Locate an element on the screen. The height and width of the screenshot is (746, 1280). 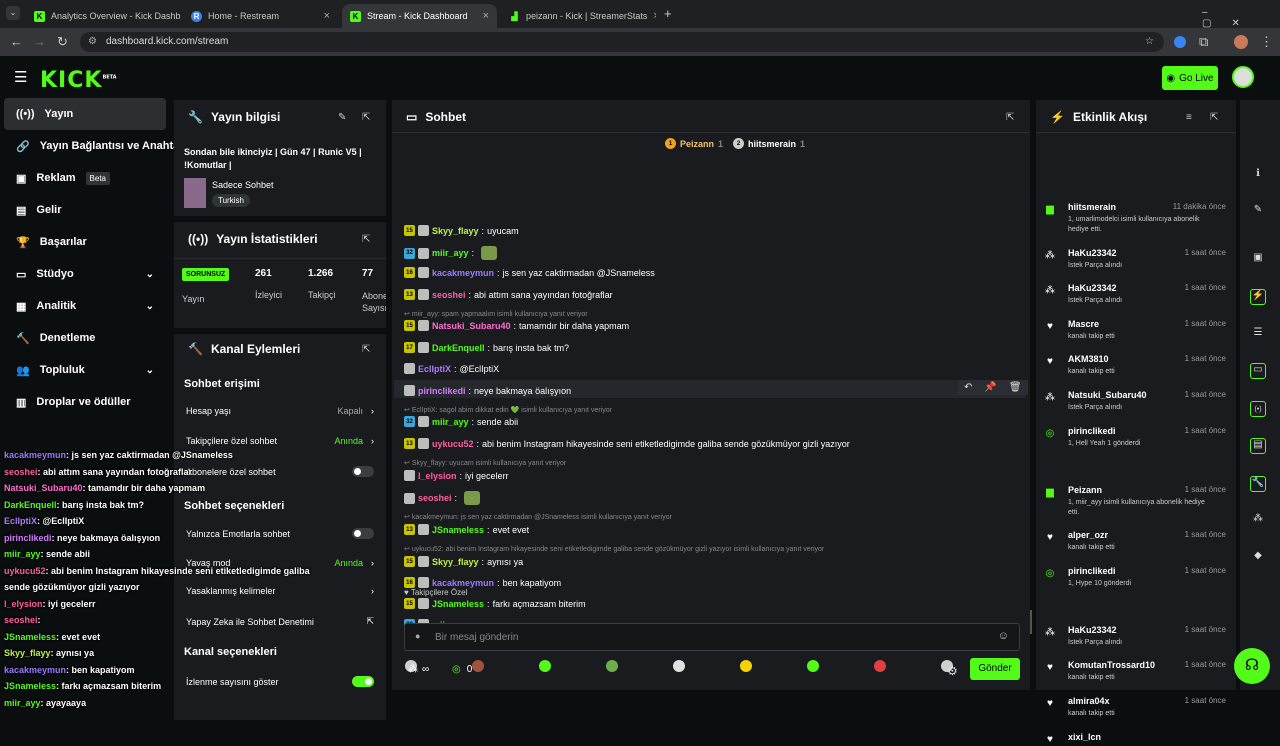
sidebar-item-achievements: 🏆Başarılar is located at coordinates (85, 242).